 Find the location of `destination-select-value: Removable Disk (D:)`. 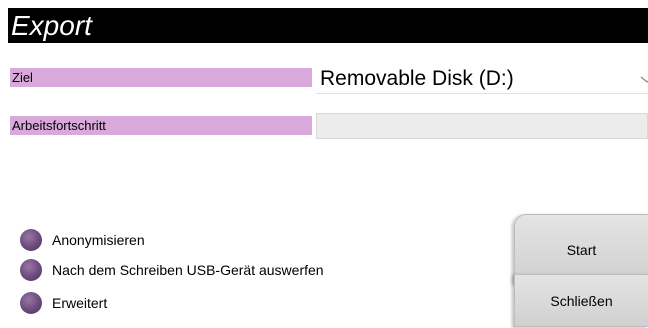

destination-select-value: Removable Disk (D:) is located at coordinates (417, 78).